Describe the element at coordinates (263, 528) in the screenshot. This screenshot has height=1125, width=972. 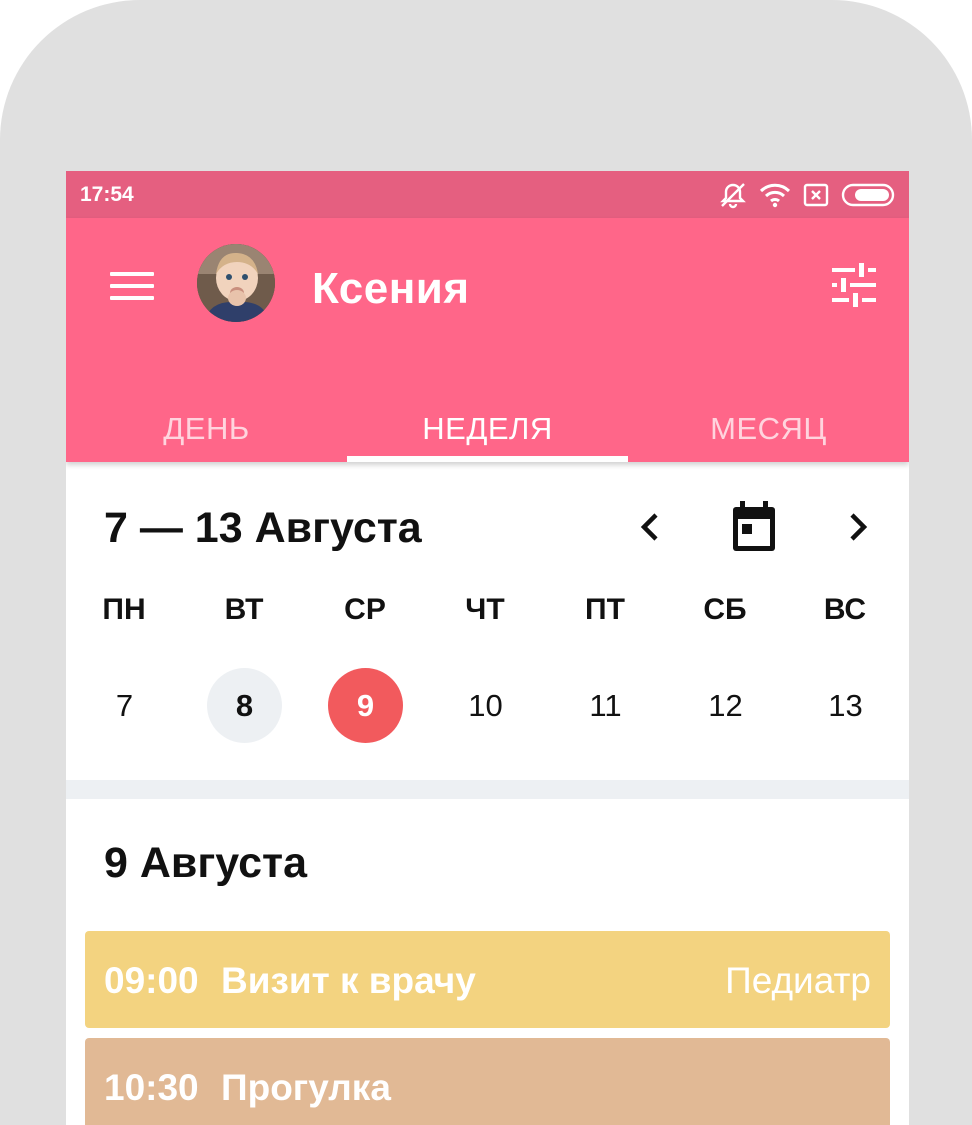
I see `week-range-title: 7 — 13 Августа` at that location.